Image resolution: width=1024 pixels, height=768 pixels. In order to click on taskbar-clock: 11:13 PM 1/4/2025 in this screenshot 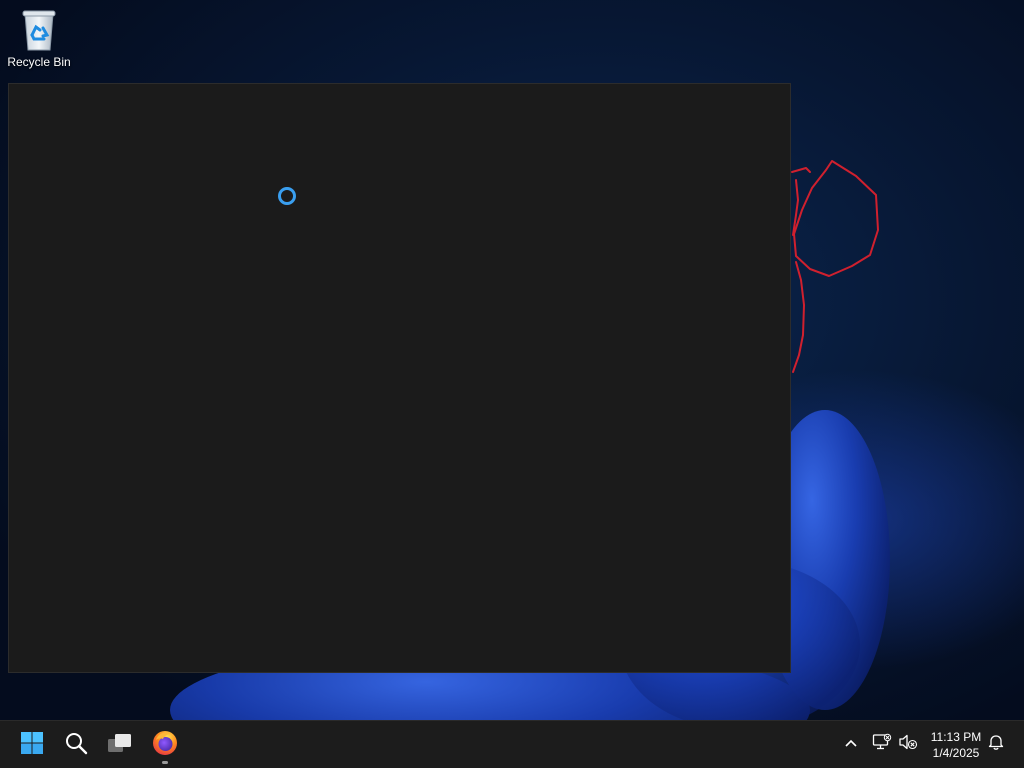, I will do `click(956, 745)`.